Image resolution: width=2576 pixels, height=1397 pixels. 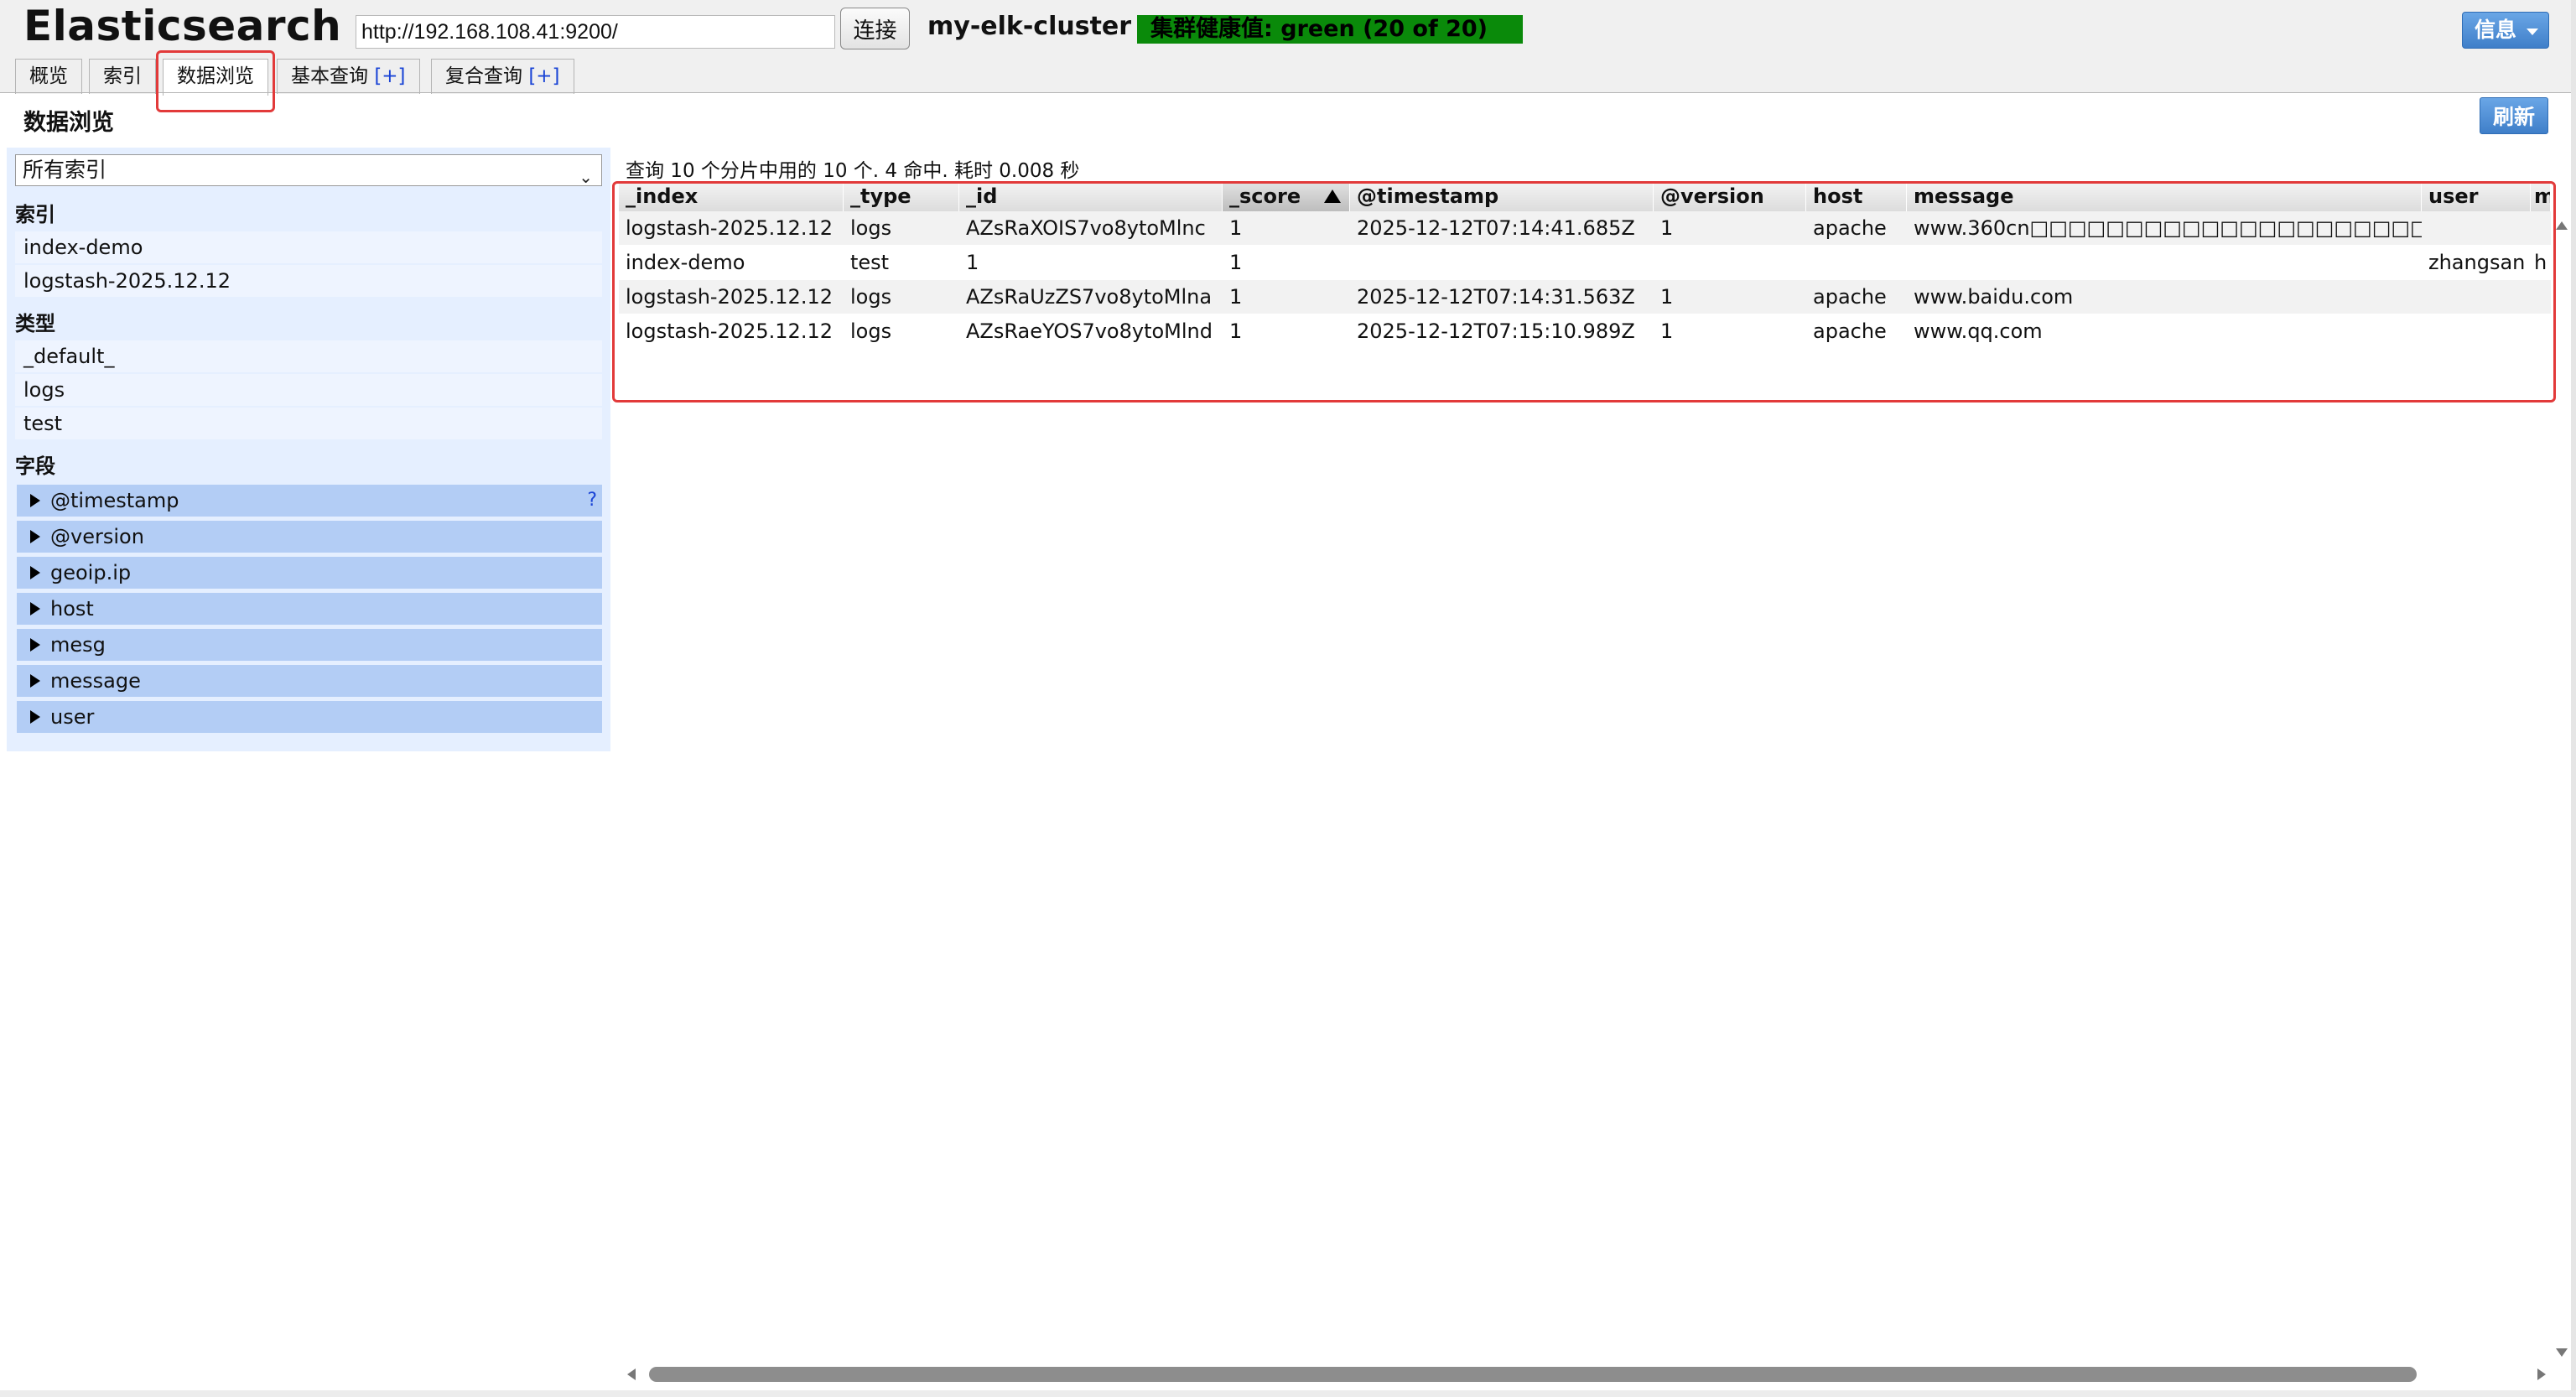 I want to click on cell-timestamp: 2025-12-12T07:15:10.989Z, so click(x=1496, y=331).